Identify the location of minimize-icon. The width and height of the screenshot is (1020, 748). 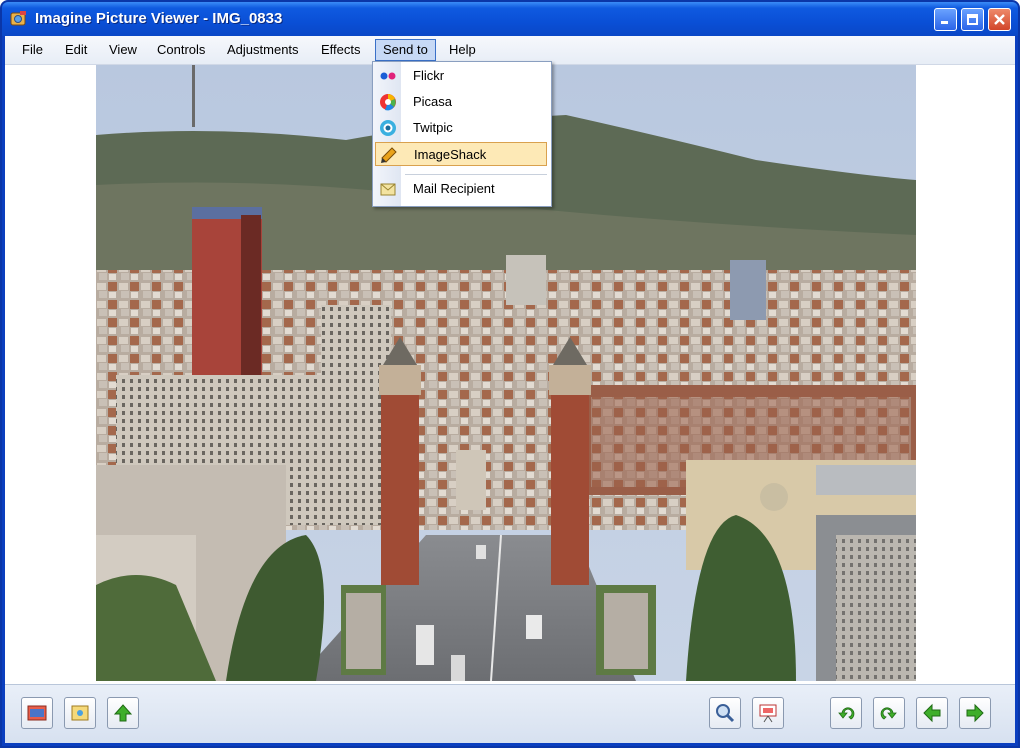
(944, 22).